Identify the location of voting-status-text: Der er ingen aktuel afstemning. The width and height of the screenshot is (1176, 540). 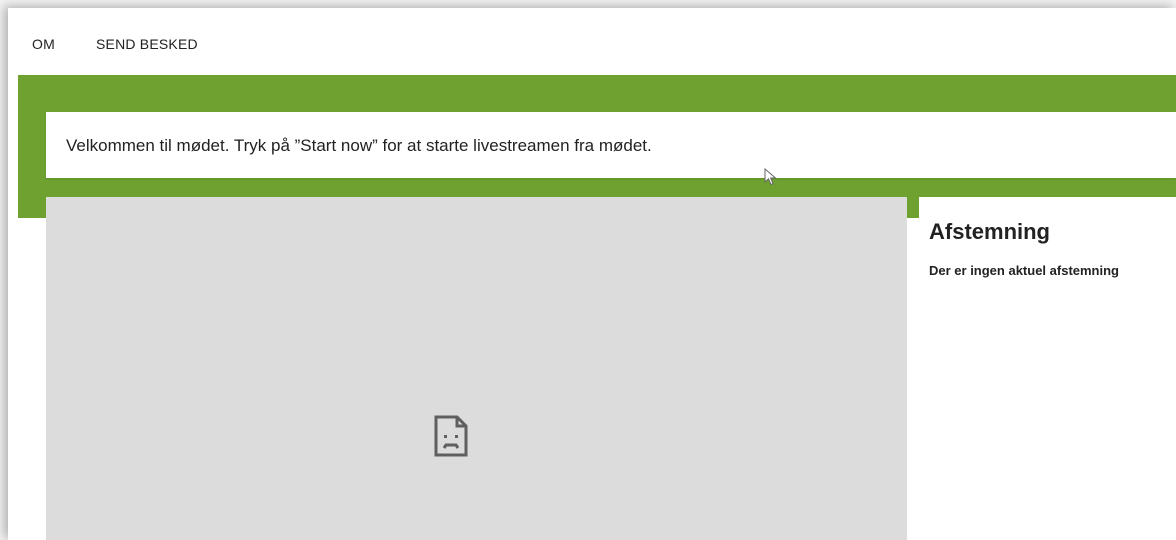
(1024, 270).